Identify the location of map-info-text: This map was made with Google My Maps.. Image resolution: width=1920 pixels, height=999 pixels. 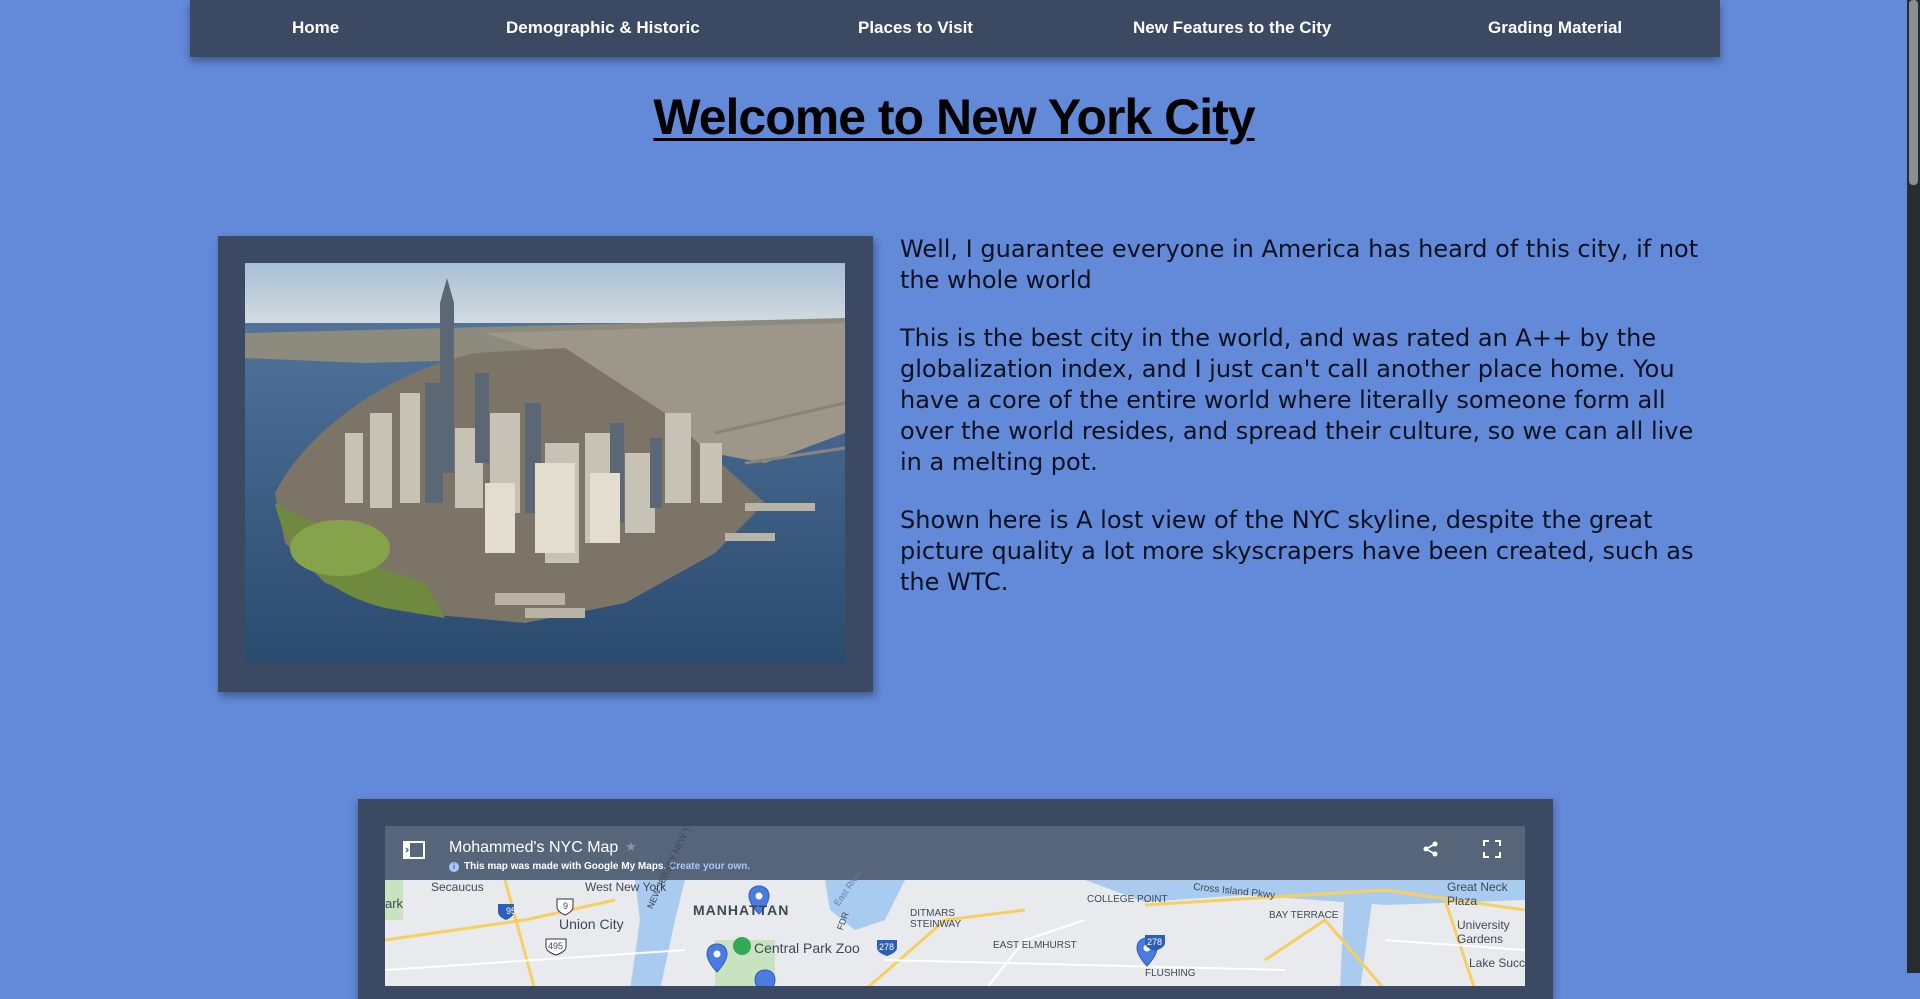
(565, 866).